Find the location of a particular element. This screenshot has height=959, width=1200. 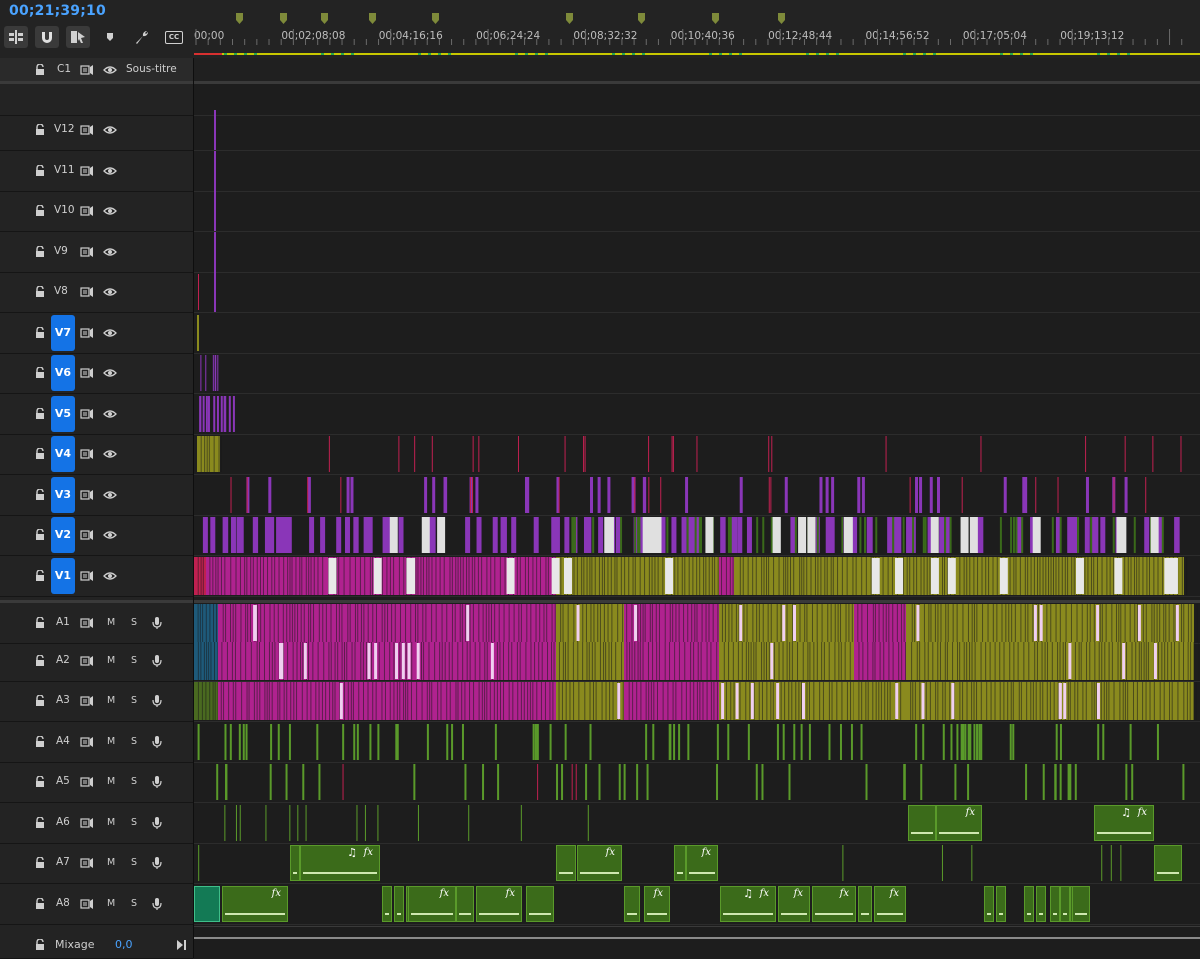

go-to-end-icon is located at coordinates (182, 945).